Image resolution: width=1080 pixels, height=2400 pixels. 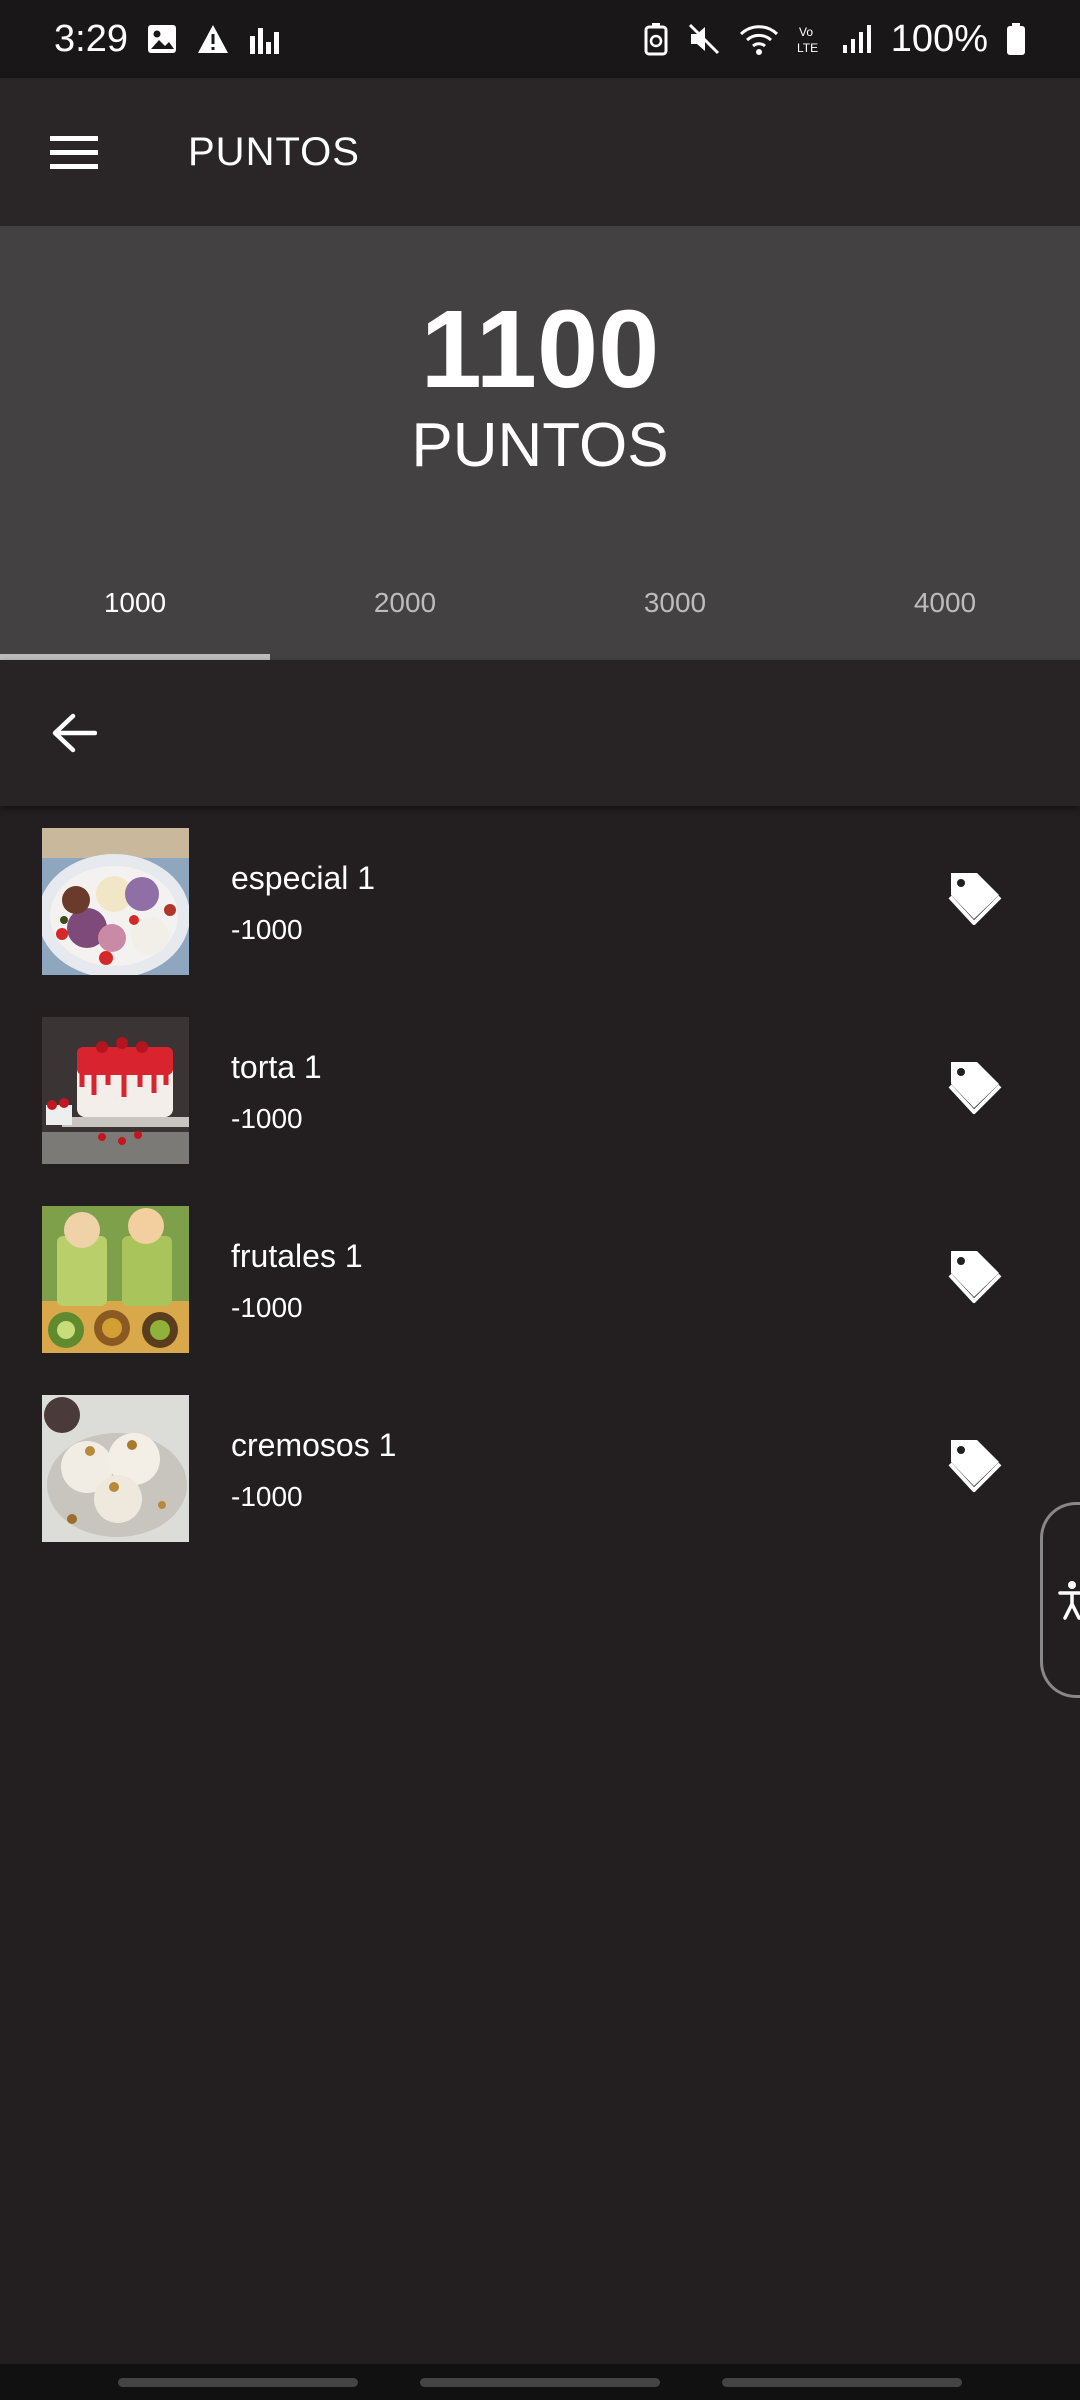 I want to click on tab-4000: 4000, so click(x=945, y=603).